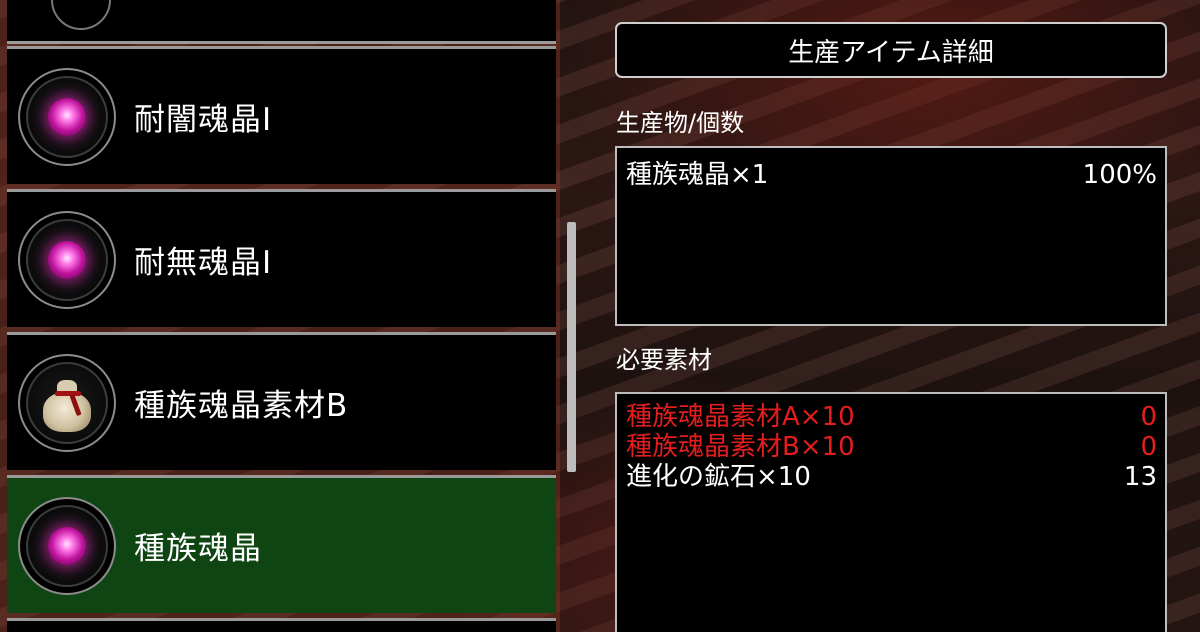 The image size is (1200, 632). I want to click on list-item-label: 耐無魂晶Ⅰ, so click(203, 263).